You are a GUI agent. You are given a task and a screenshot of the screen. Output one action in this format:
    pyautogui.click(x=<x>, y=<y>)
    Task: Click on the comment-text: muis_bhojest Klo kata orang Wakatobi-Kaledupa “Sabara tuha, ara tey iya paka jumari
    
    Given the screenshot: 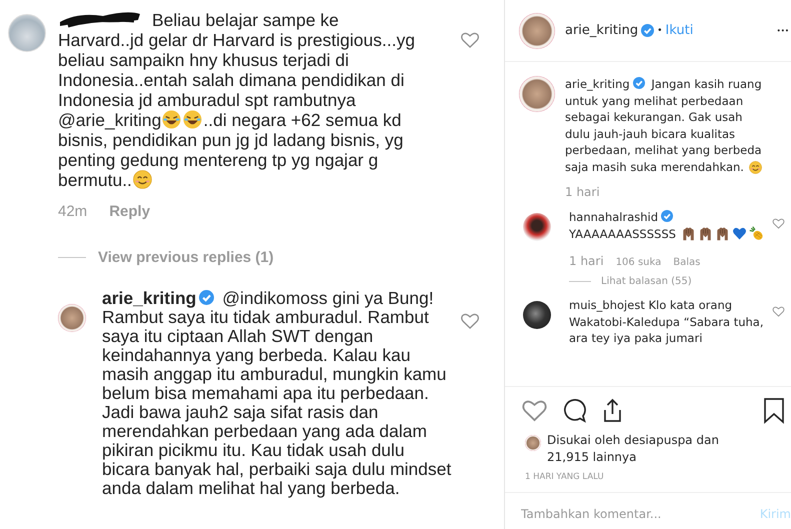 What is the action you would take?
    pyautogui.click(x=666, y=321)
    